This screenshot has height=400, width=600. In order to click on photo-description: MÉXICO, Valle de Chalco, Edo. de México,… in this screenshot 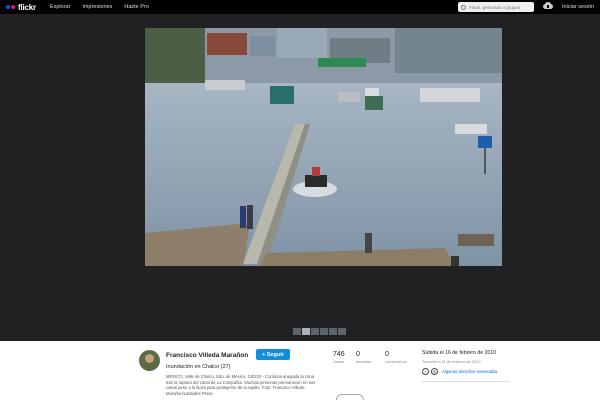, I will do `click(241, 385)`.